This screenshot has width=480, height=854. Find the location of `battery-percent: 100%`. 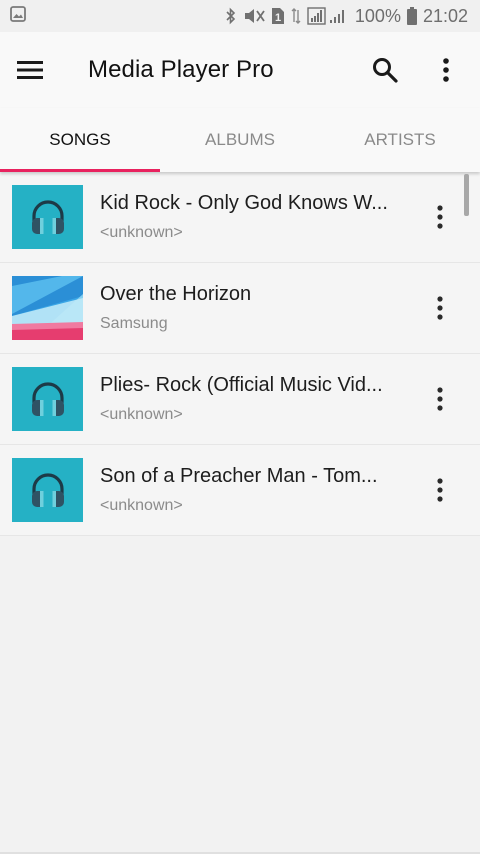

battery-percent: 100% is located at coordinates (377, 15).